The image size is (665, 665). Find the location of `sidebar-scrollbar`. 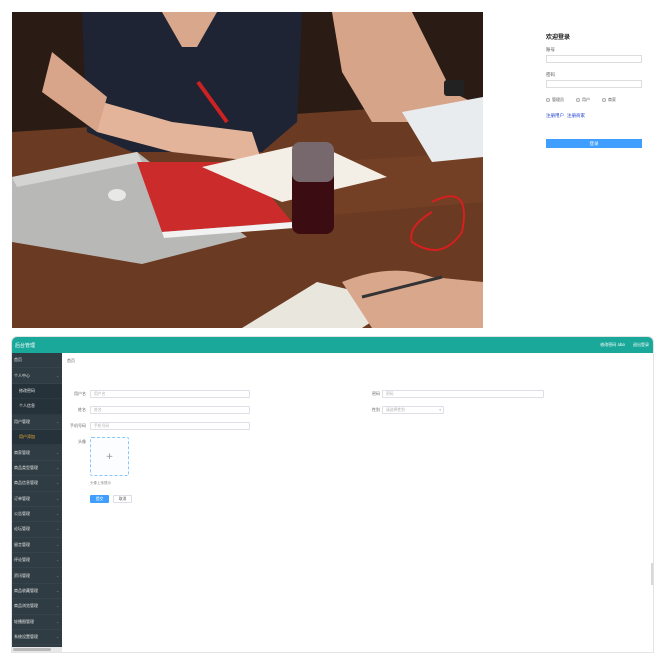

sidebar-scrollbar is located at coordinates (37, 649).